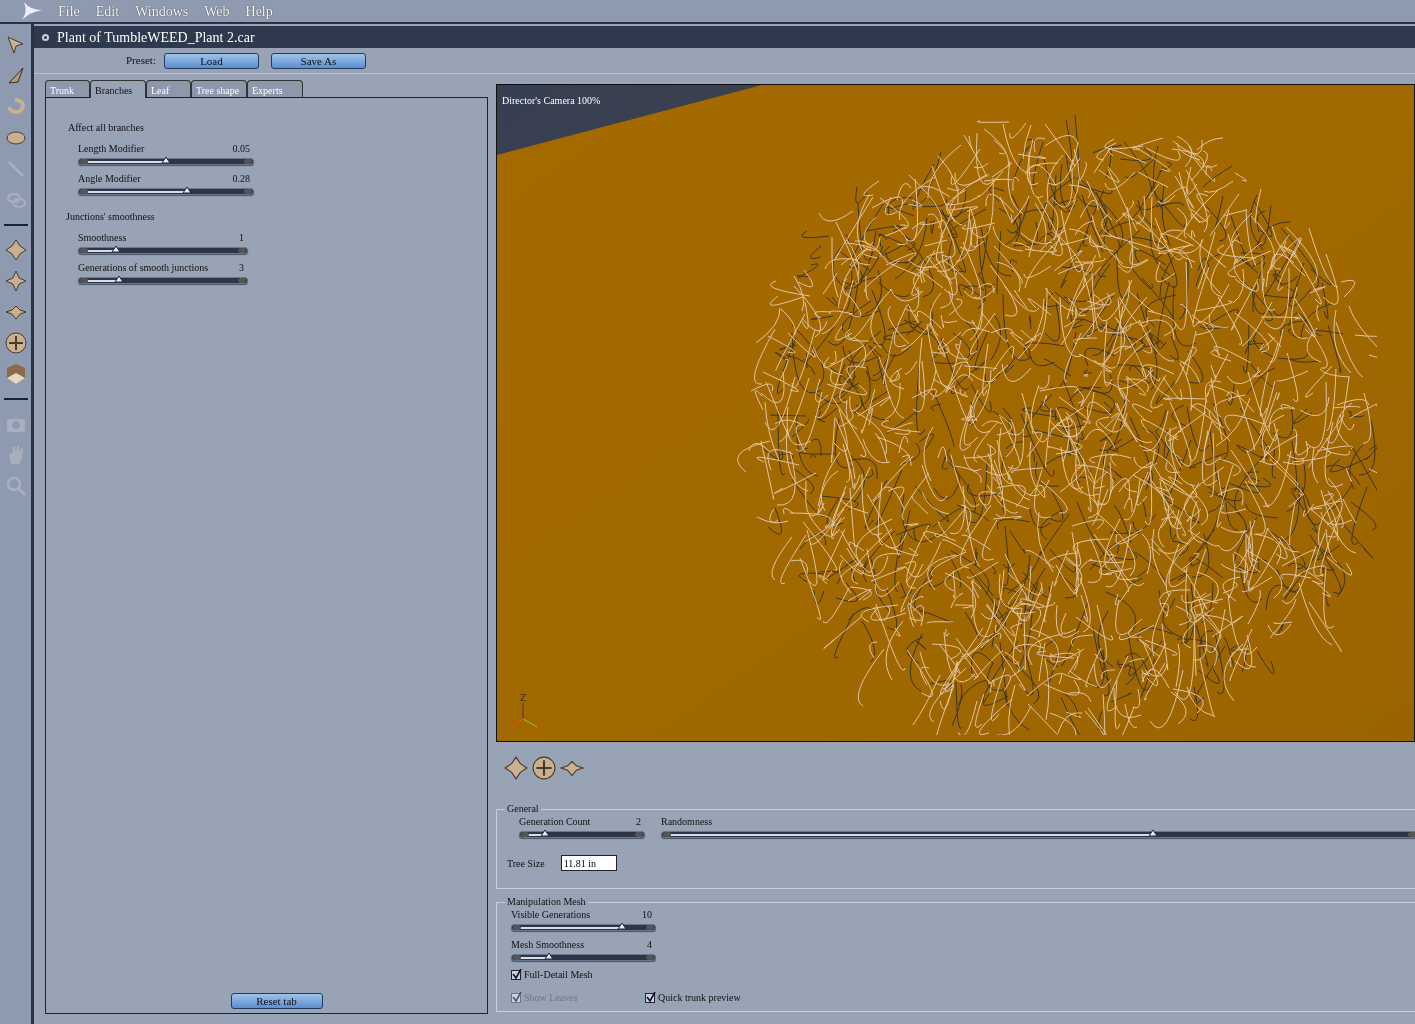 The height and width of the screenshot is (1024, 1415). What do you see at coordinates (275, 88) in the screenshot?
I see `tab: Experts` at bounding box center [275, 88].